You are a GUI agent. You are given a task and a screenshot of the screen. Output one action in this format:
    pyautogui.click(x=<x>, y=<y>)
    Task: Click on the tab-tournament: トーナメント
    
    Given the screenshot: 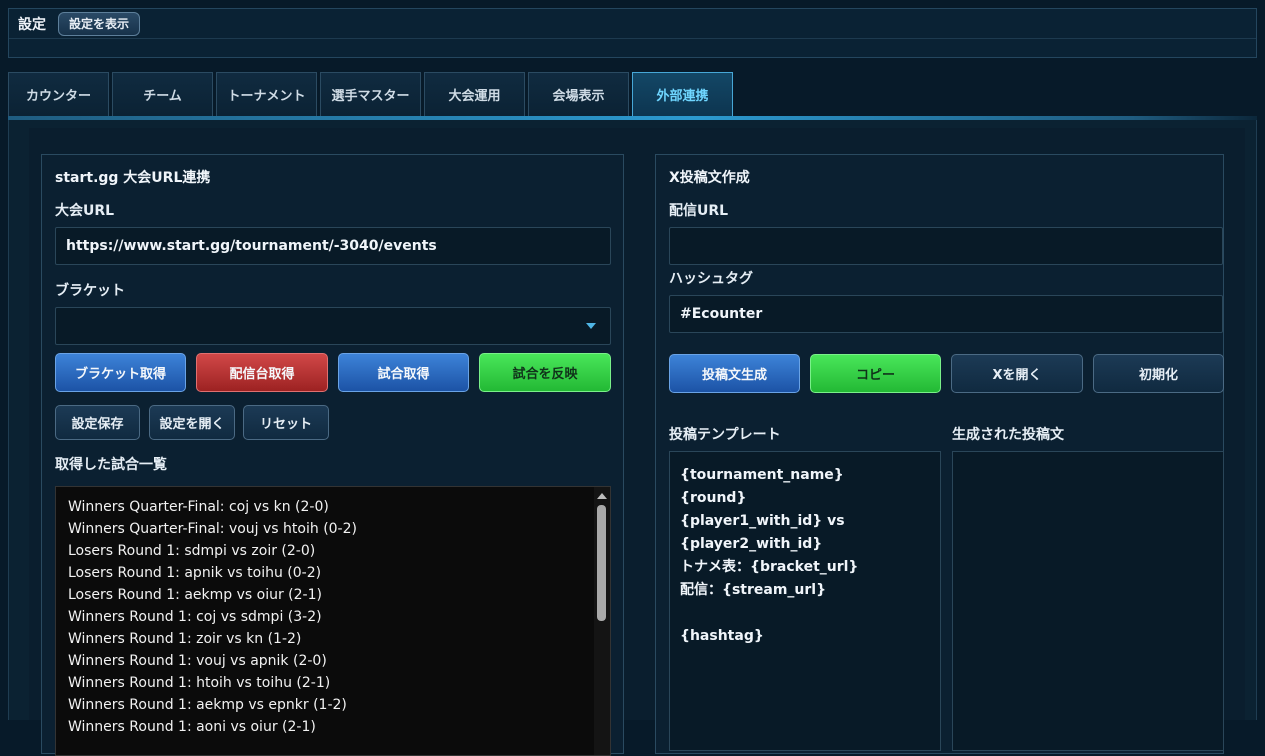 What is the action you would take?
    pyautogui.click(x=266, y=94)
    